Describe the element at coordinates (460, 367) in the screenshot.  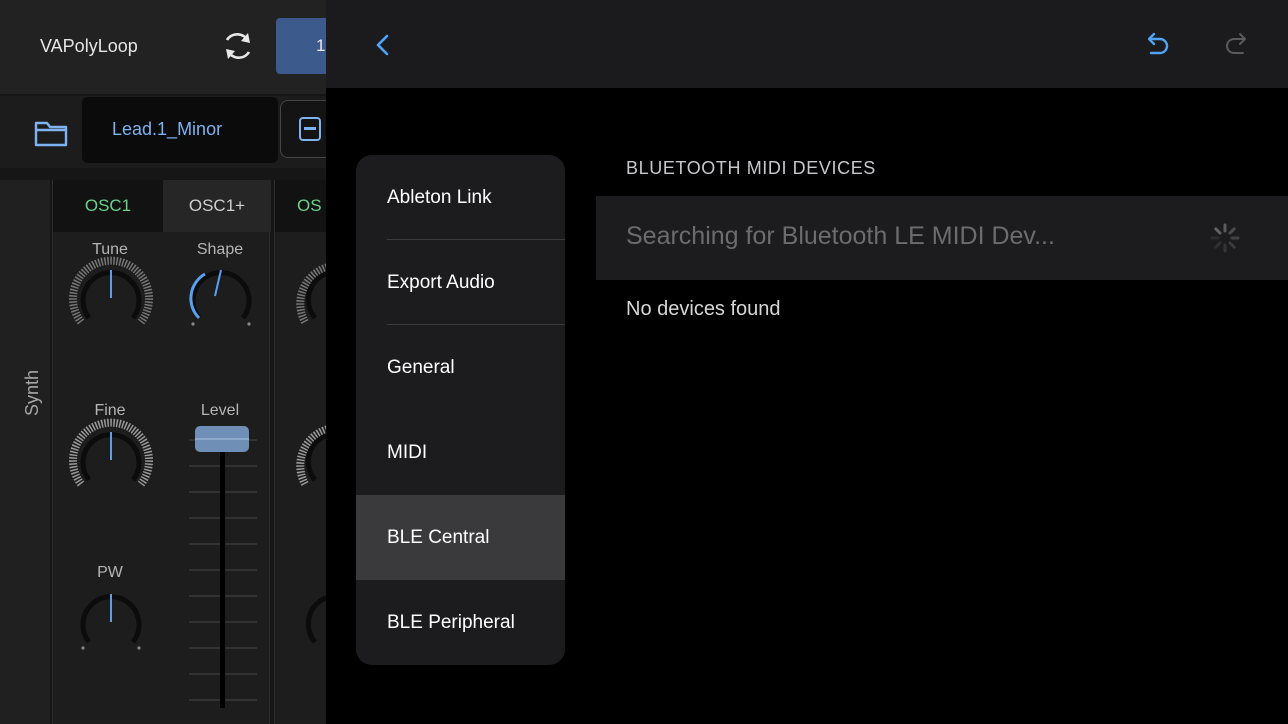
I see `menu-item-general: General` at that location.